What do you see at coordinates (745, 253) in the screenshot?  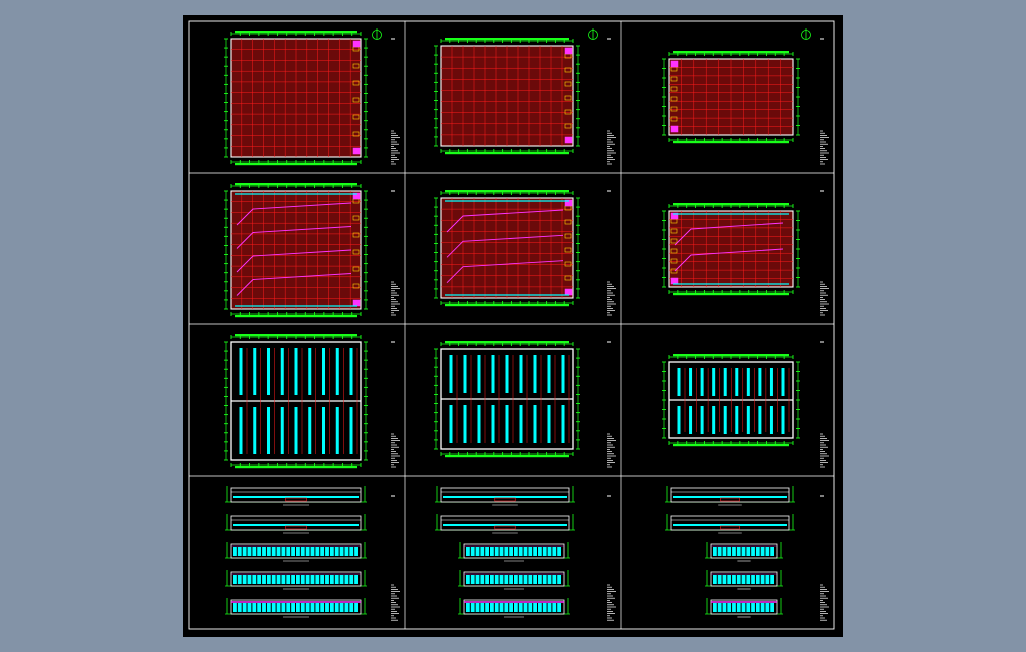 I see `panel-route-small` at bounding box center [745, 253].